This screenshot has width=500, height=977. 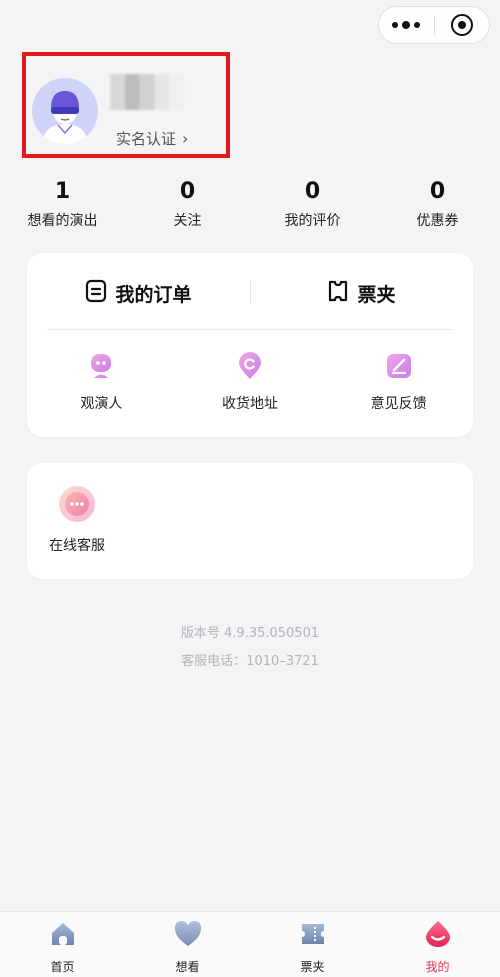 I want to click on tab-label: 票夹, so click(x=312, y=967).